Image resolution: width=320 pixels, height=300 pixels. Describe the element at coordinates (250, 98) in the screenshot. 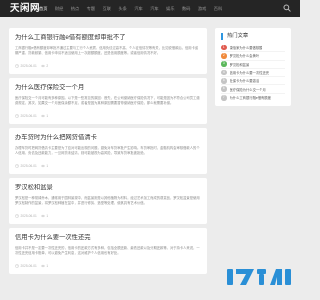

I see `hot-article-label: 为什么工商银行融e借有额度` at that location.